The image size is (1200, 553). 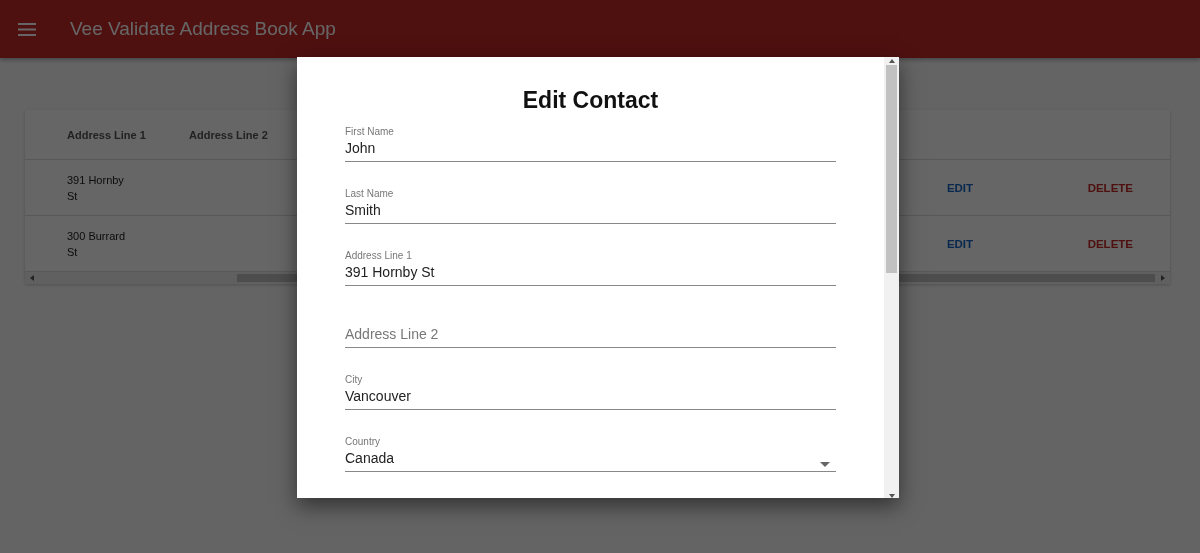 I want to click on input-field: Last Name Smith, so click(x=590, y=206).